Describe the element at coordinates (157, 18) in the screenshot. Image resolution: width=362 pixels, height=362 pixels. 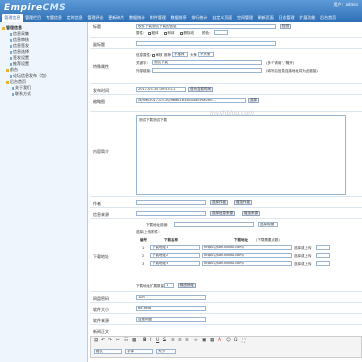
I see `topnav-item: 附件管理` at that location.